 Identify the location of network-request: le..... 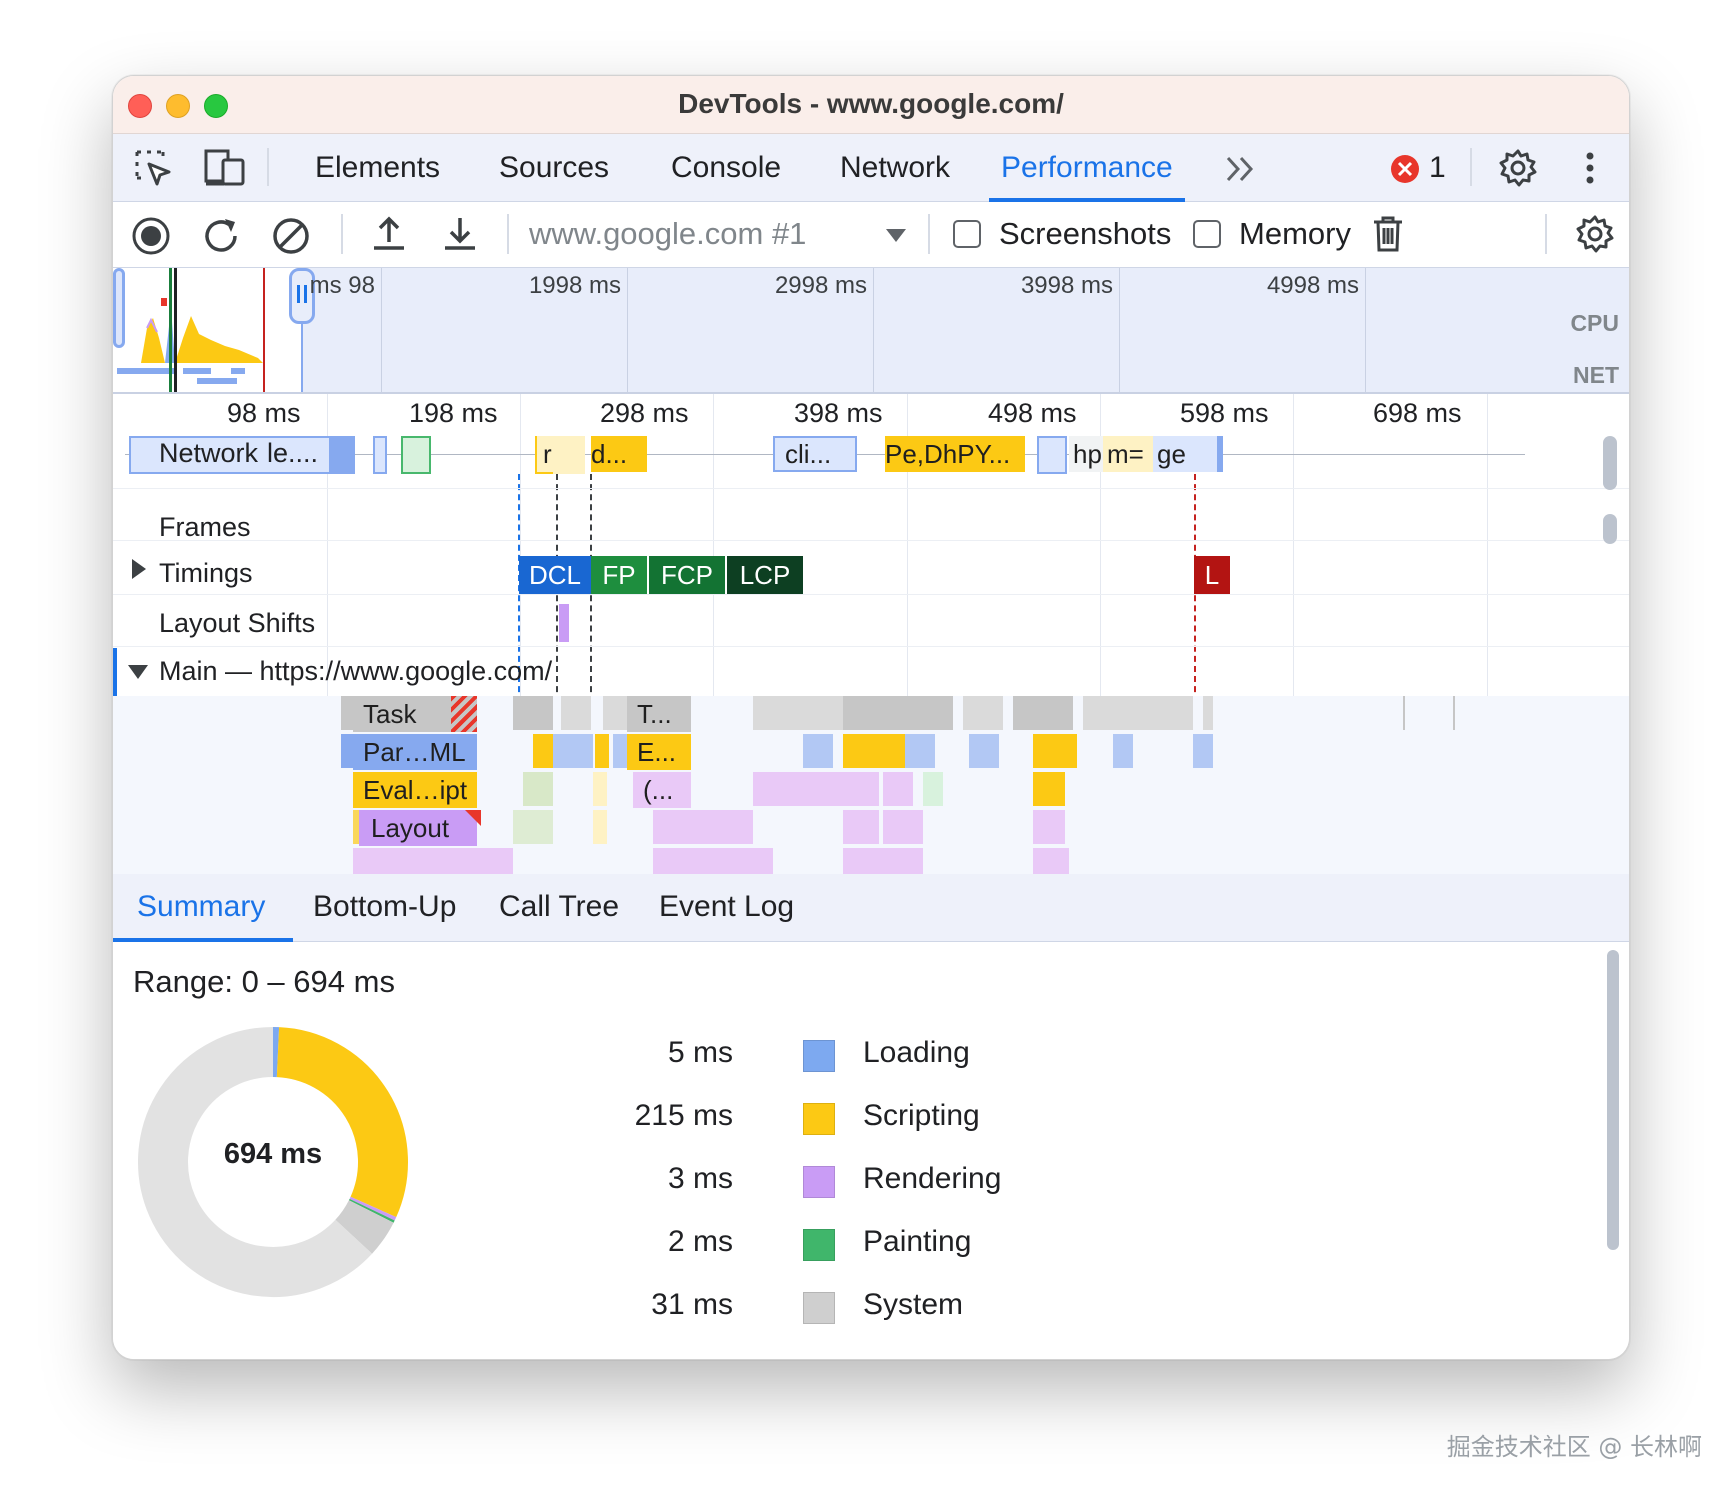
(298, 453).